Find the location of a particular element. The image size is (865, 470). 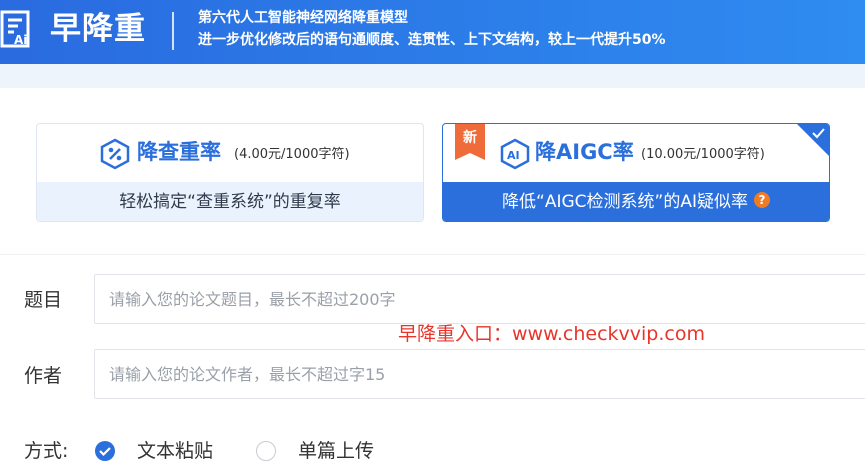

service-price: (10.00元/1000字符) is located at coordinates (703, 154).